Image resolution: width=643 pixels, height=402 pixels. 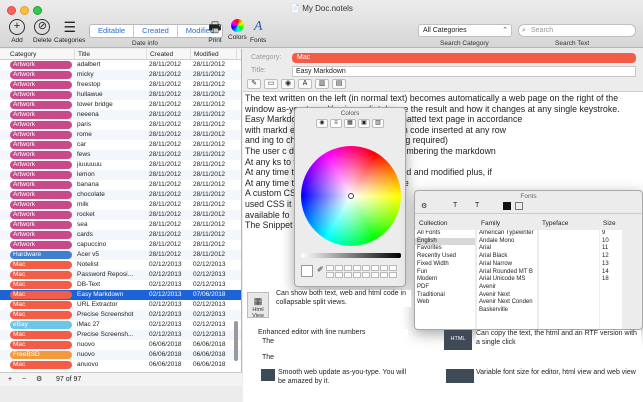 I want to click on size-list: 9 10 11 12 13 14 18, so click(x=611, y=279).